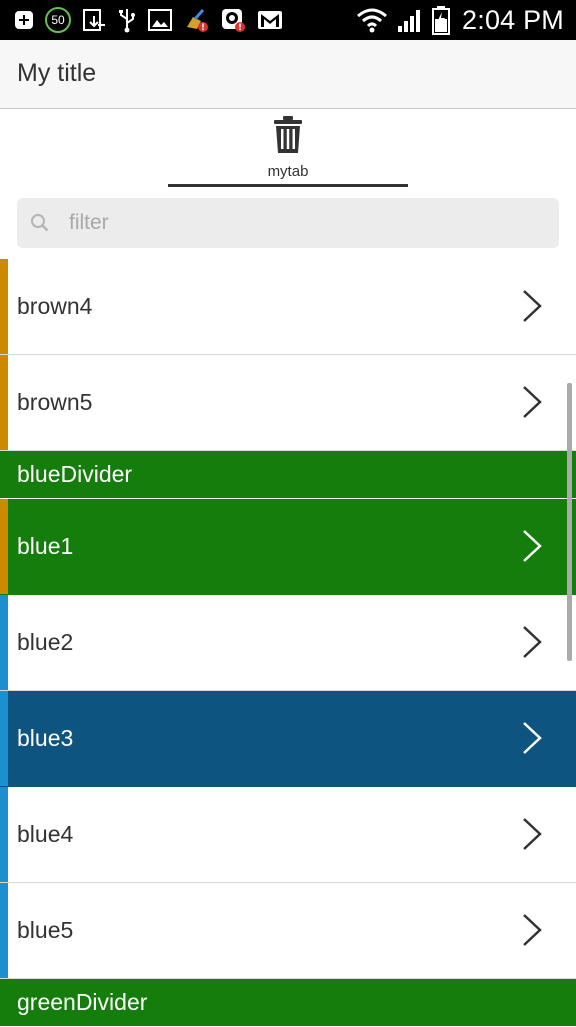 The image size is (576, 1027). What do you see at coordinates (57, 73) in the screenshot?
I see `page-title: My title` at bounding box center [57, 73].